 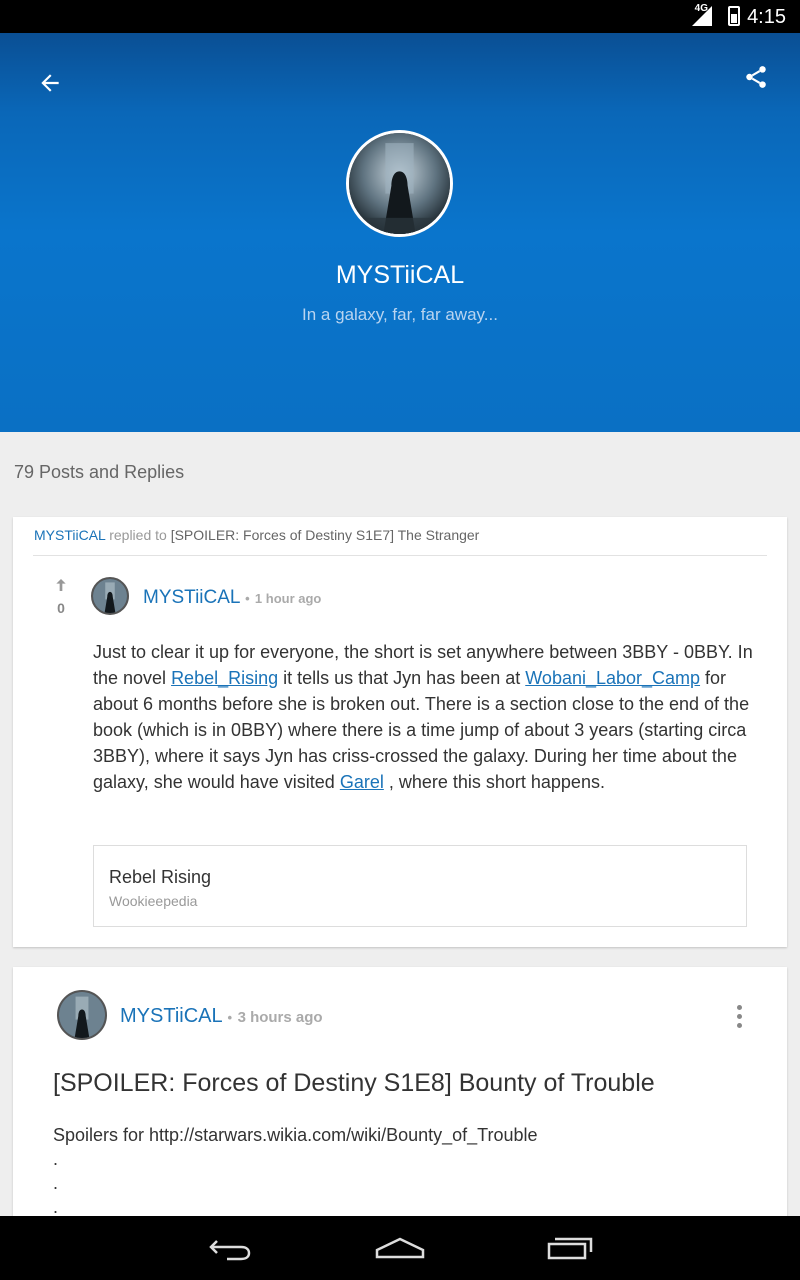 I want to click on back-arrow-icon, so click(x=50, y=83).